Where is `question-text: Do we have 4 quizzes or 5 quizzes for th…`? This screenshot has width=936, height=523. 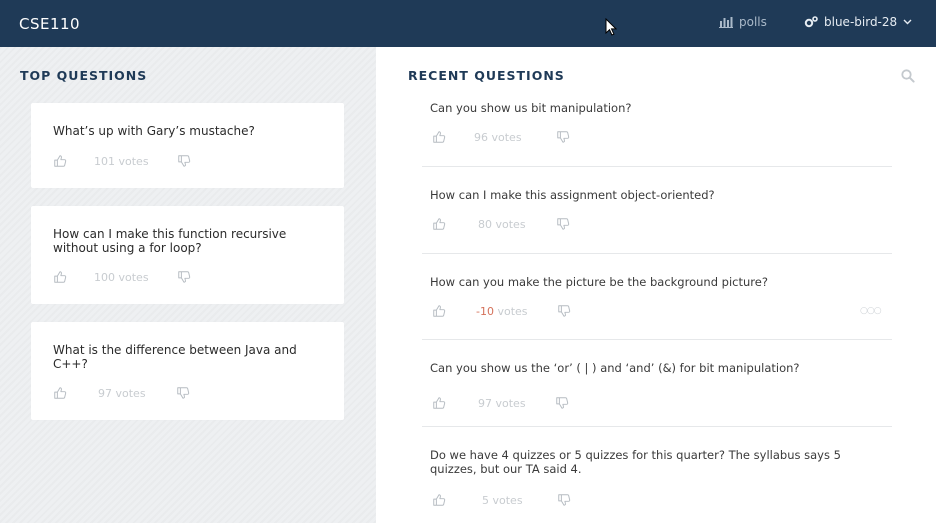
question-text: Do we have 4 quizzes or 5 quizzes for th… is located at coordinates (635, 462).